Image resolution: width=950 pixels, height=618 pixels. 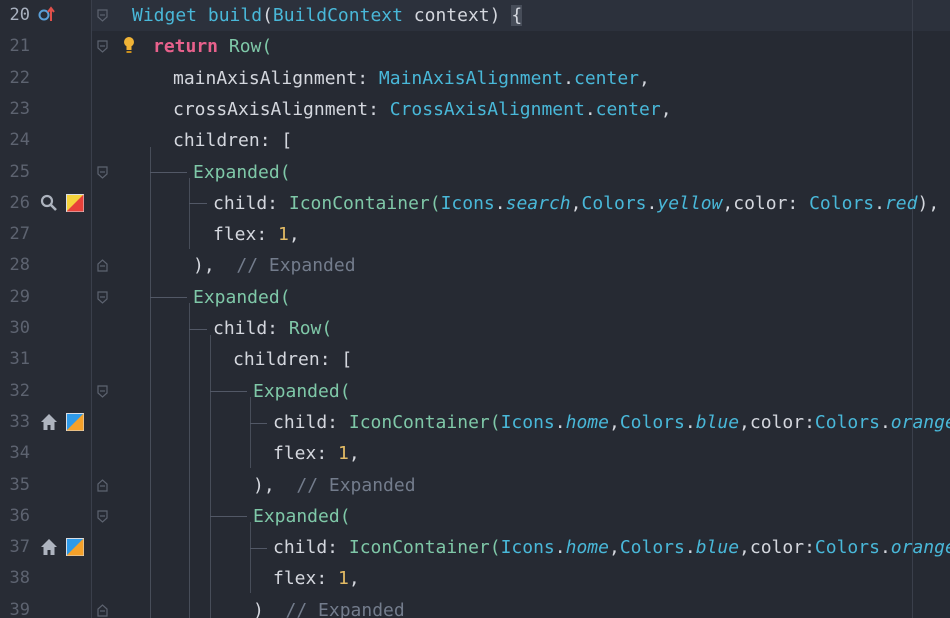 I want to click on code-line: 25 Expanded(, so click(x=475, y=172).